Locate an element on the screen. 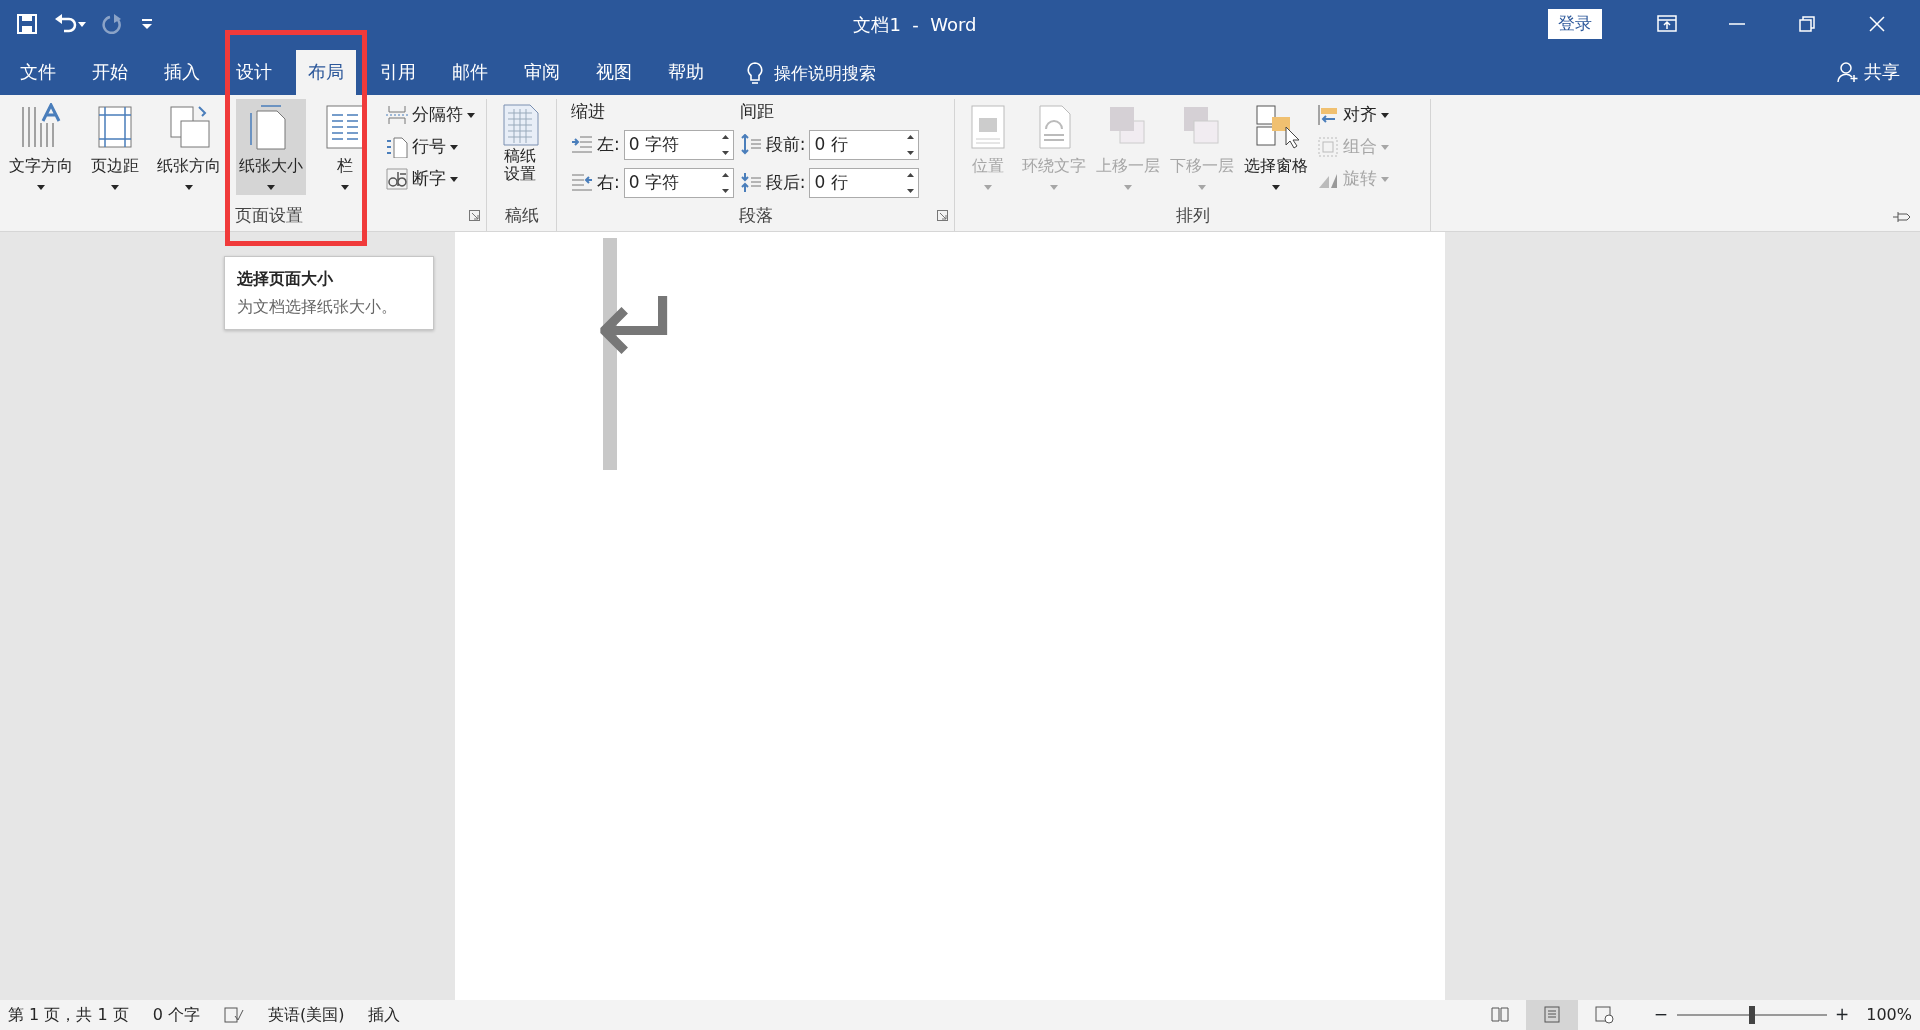 The height and width of the screenshot is (1030, 1920). section-heading: 缩进 is located at coordinates (588, 111).